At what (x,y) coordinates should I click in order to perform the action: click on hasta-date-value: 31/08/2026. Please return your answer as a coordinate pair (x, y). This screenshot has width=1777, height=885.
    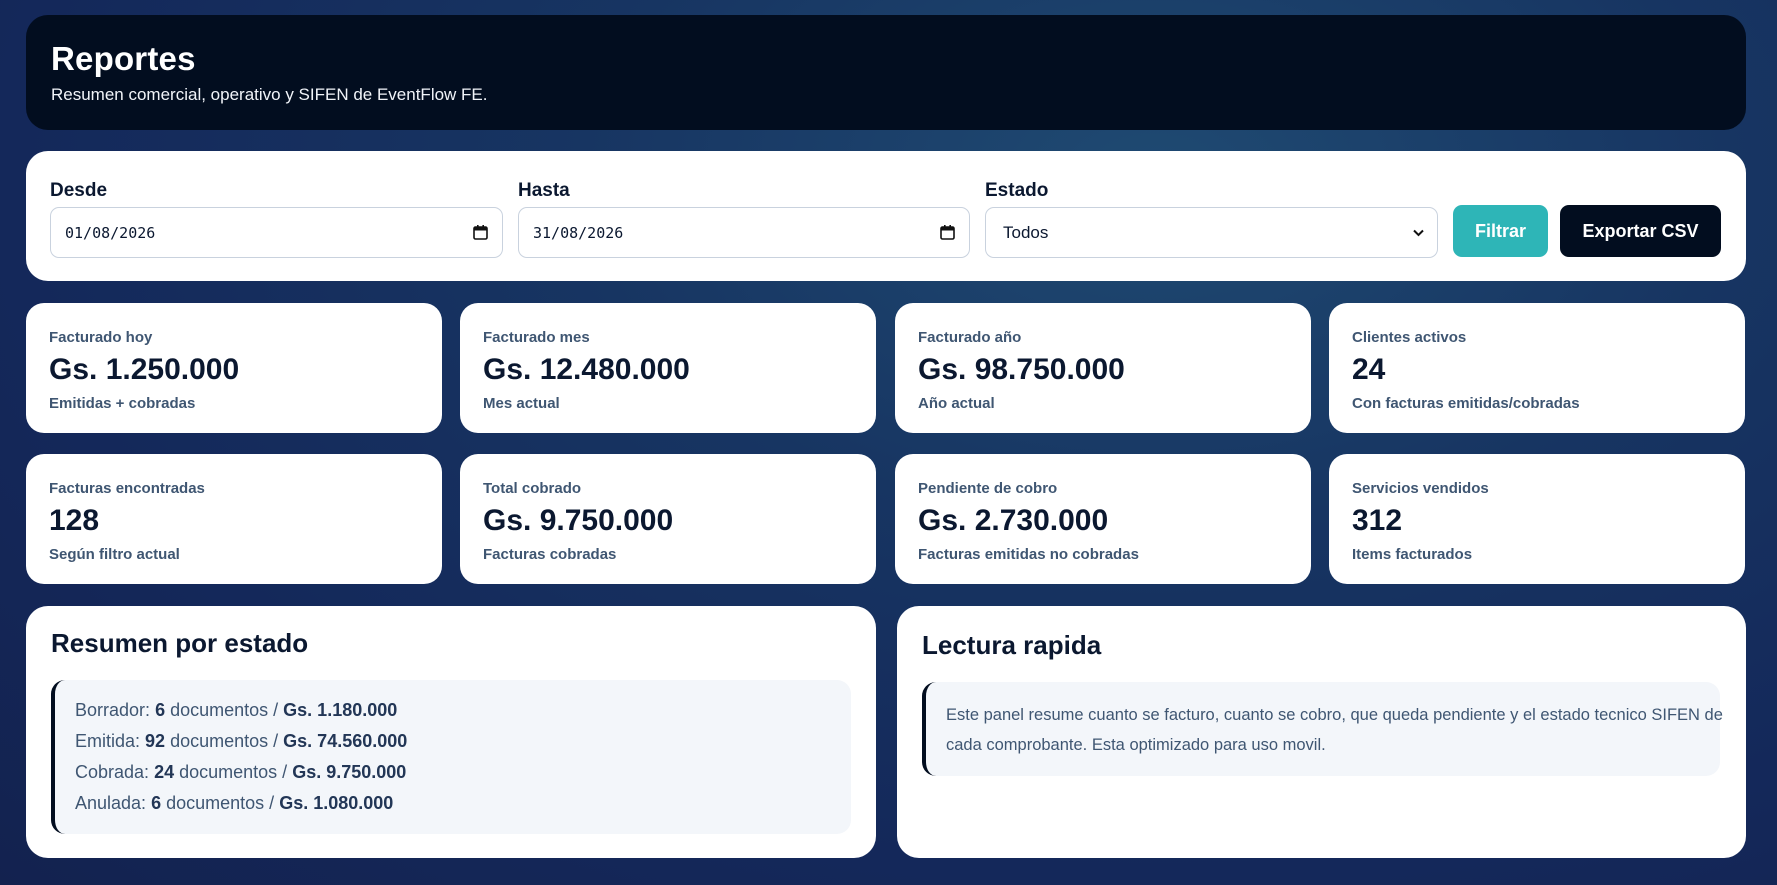
    Looking at the image, I should click on (578, 232).